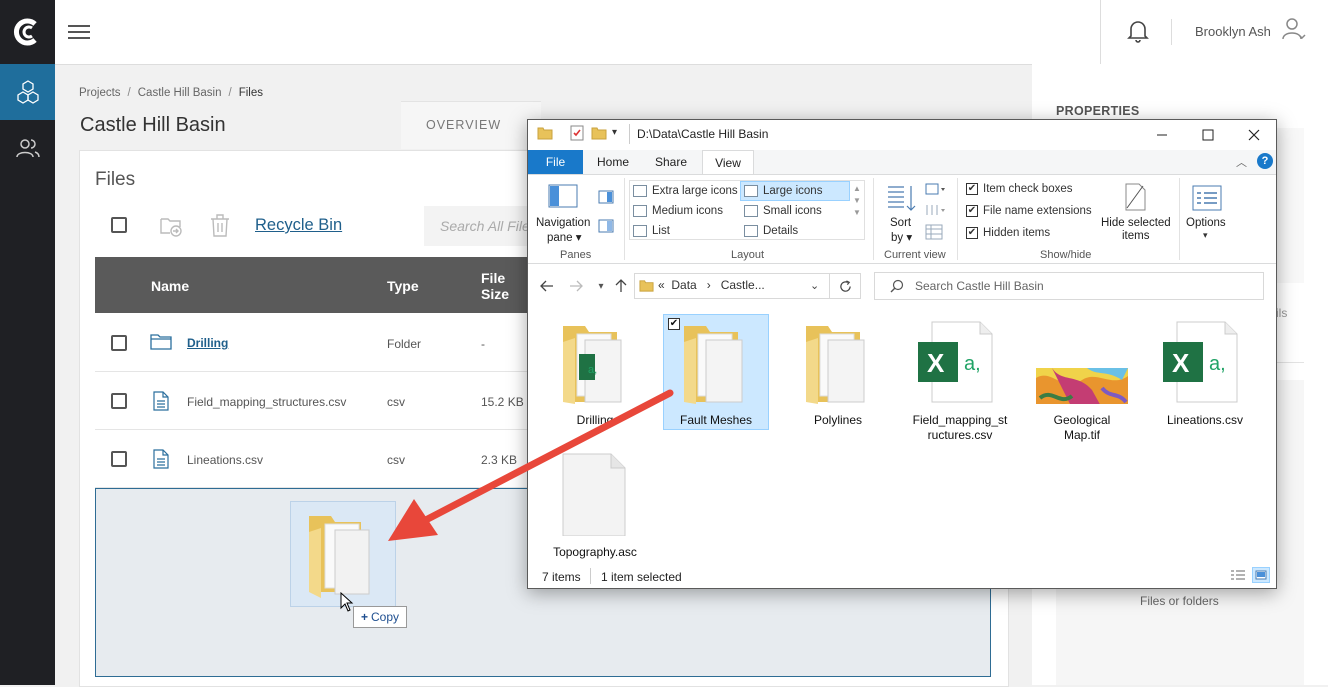 Image resolution: width=1328 pixels, height=687 pixels. What do you see at coordinates (1162, 135) in the screenshot?
I see `minimize-button` at bounding box center [1162, 135].